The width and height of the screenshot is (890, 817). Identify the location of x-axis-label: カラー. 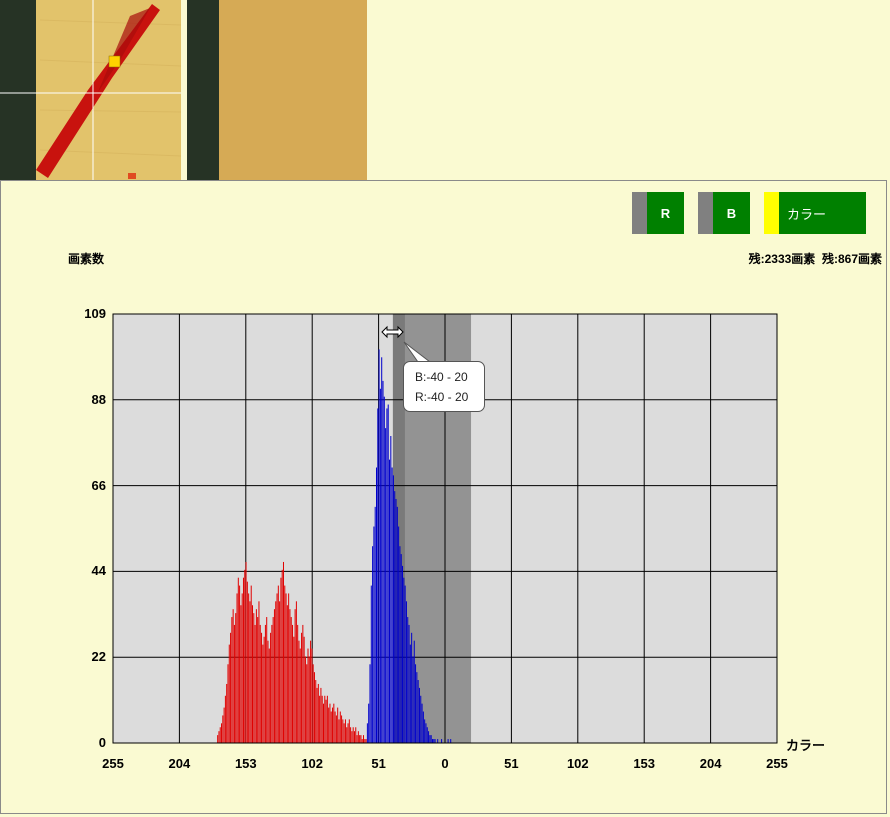
(806, 745).